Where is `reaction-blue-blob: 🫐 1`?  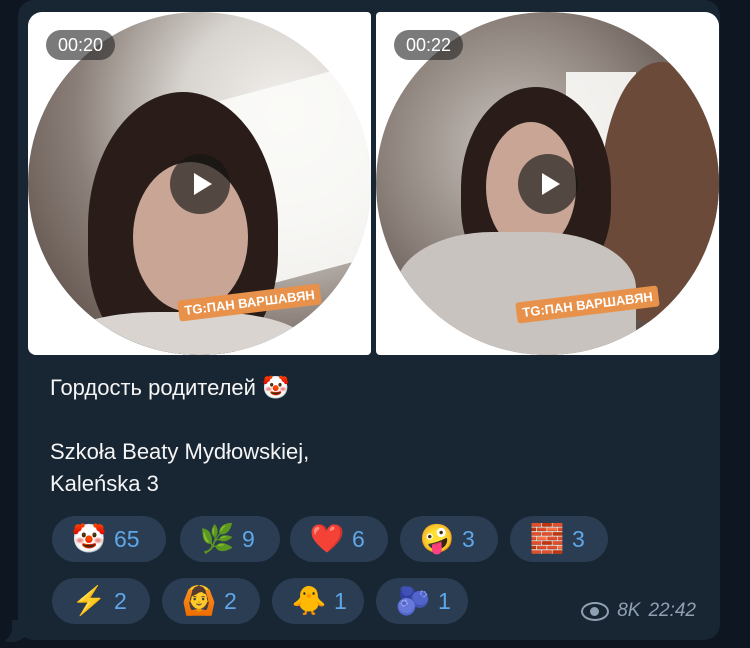 reaction-blue-blob: 🫐 1 is located at coordinates (422, 601).